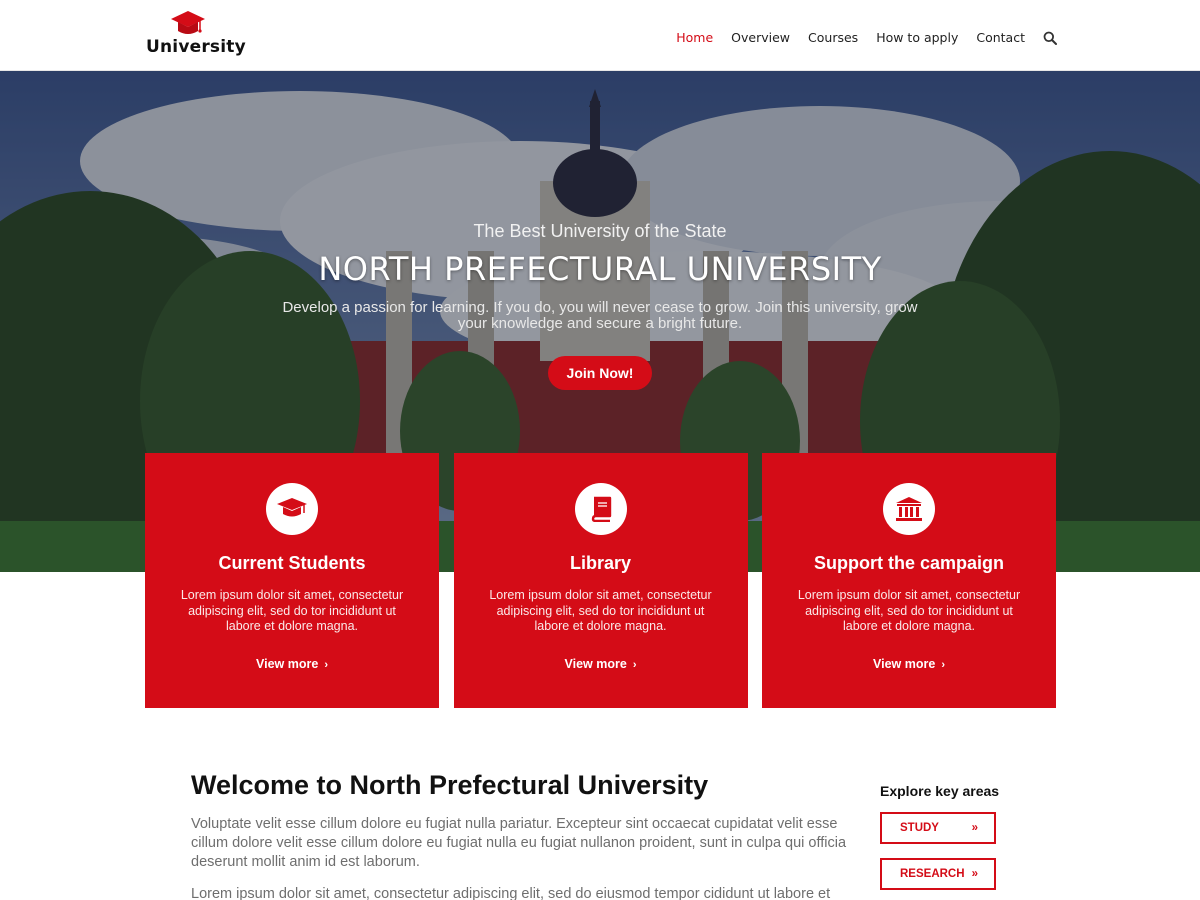 This screenshot has height=900, width=1200. What do you see at coordinates (450, 785) in the screenshot?
I see `welcome-title: Welcome to North Prefectural University` at bounding box center [450, 785].